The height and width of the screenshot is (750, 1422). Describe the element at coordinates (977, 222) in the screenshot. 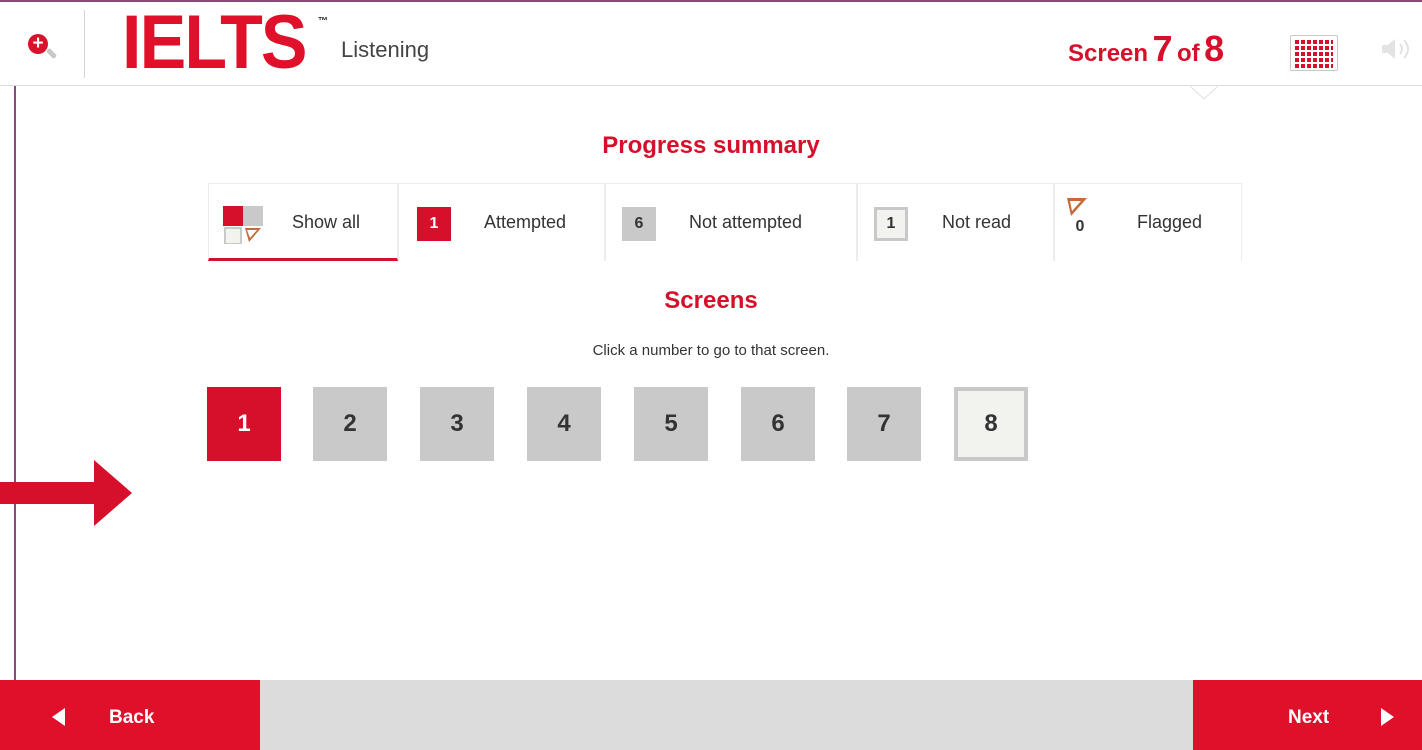

I see `tab-not-read-label: Not read` at that location.